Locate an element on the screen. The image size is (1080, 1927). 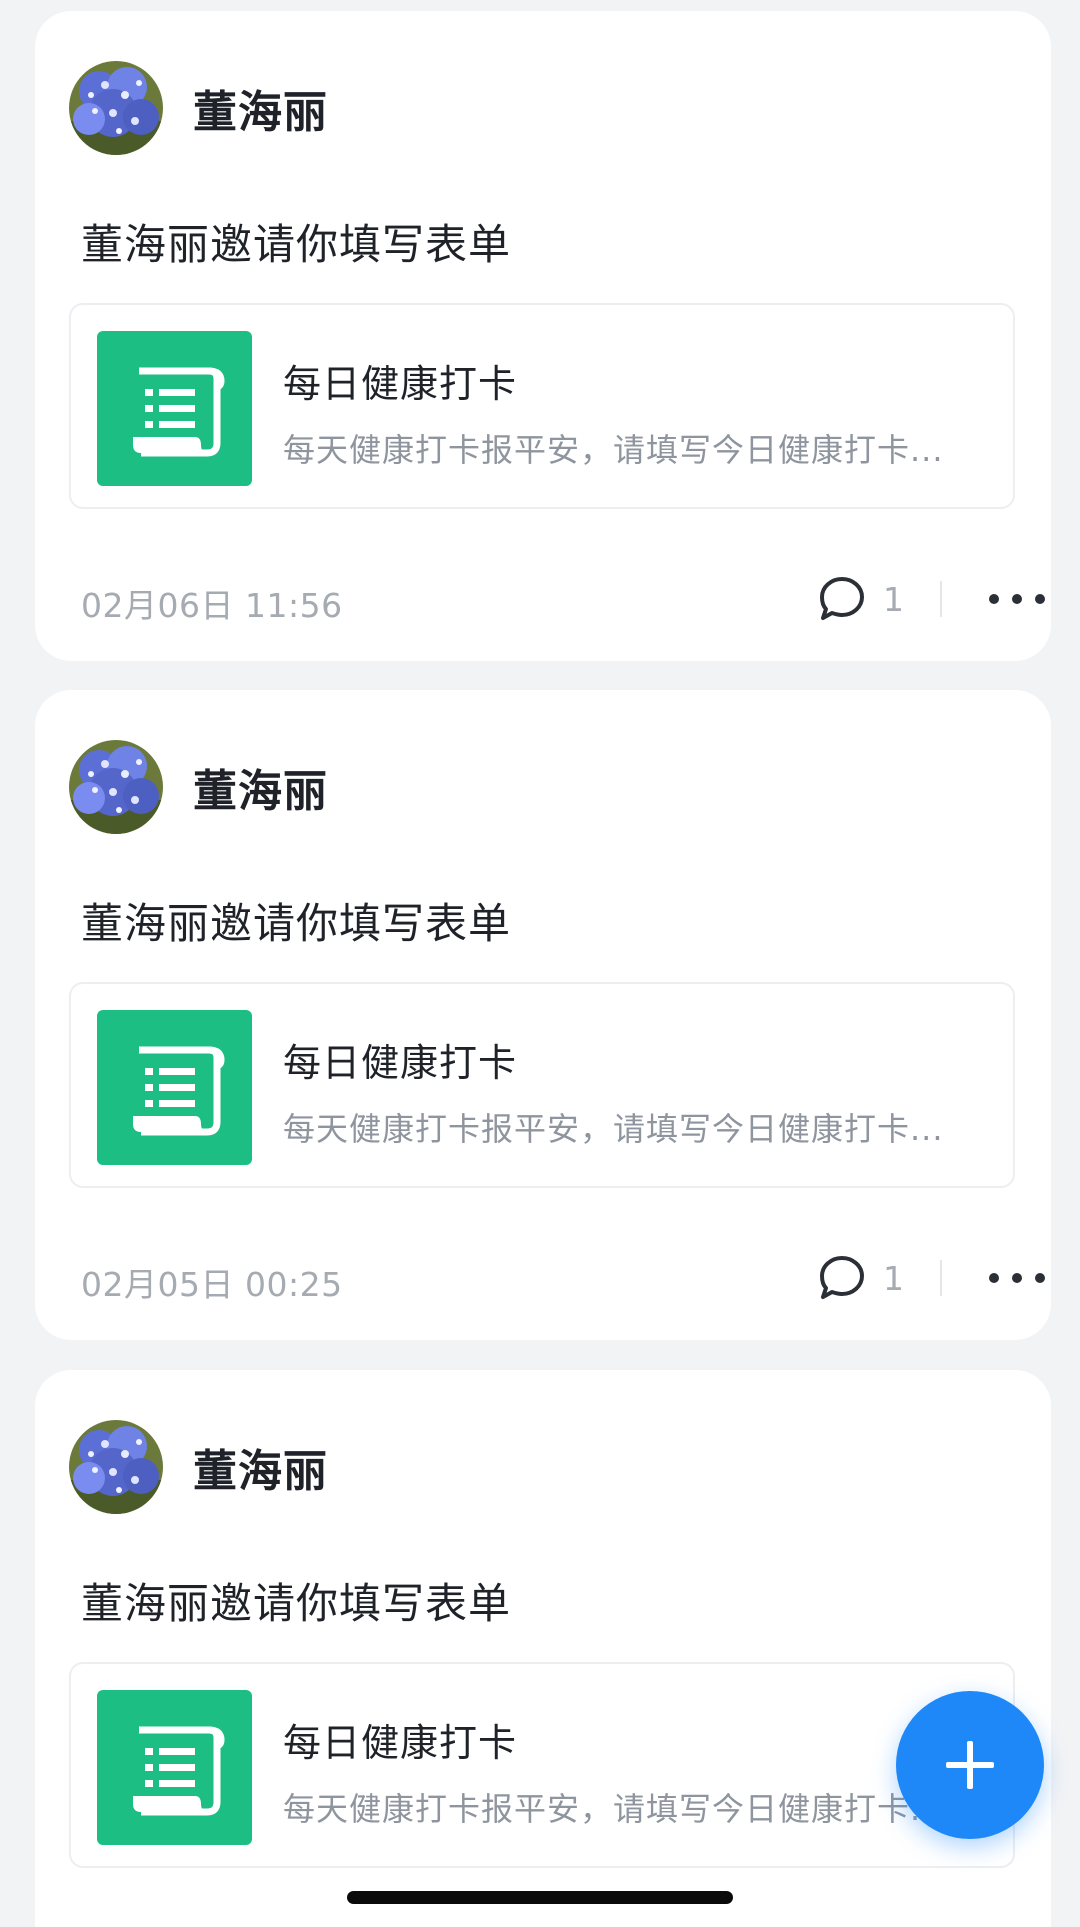
plus-icon is located at coordinates (970, 1765).